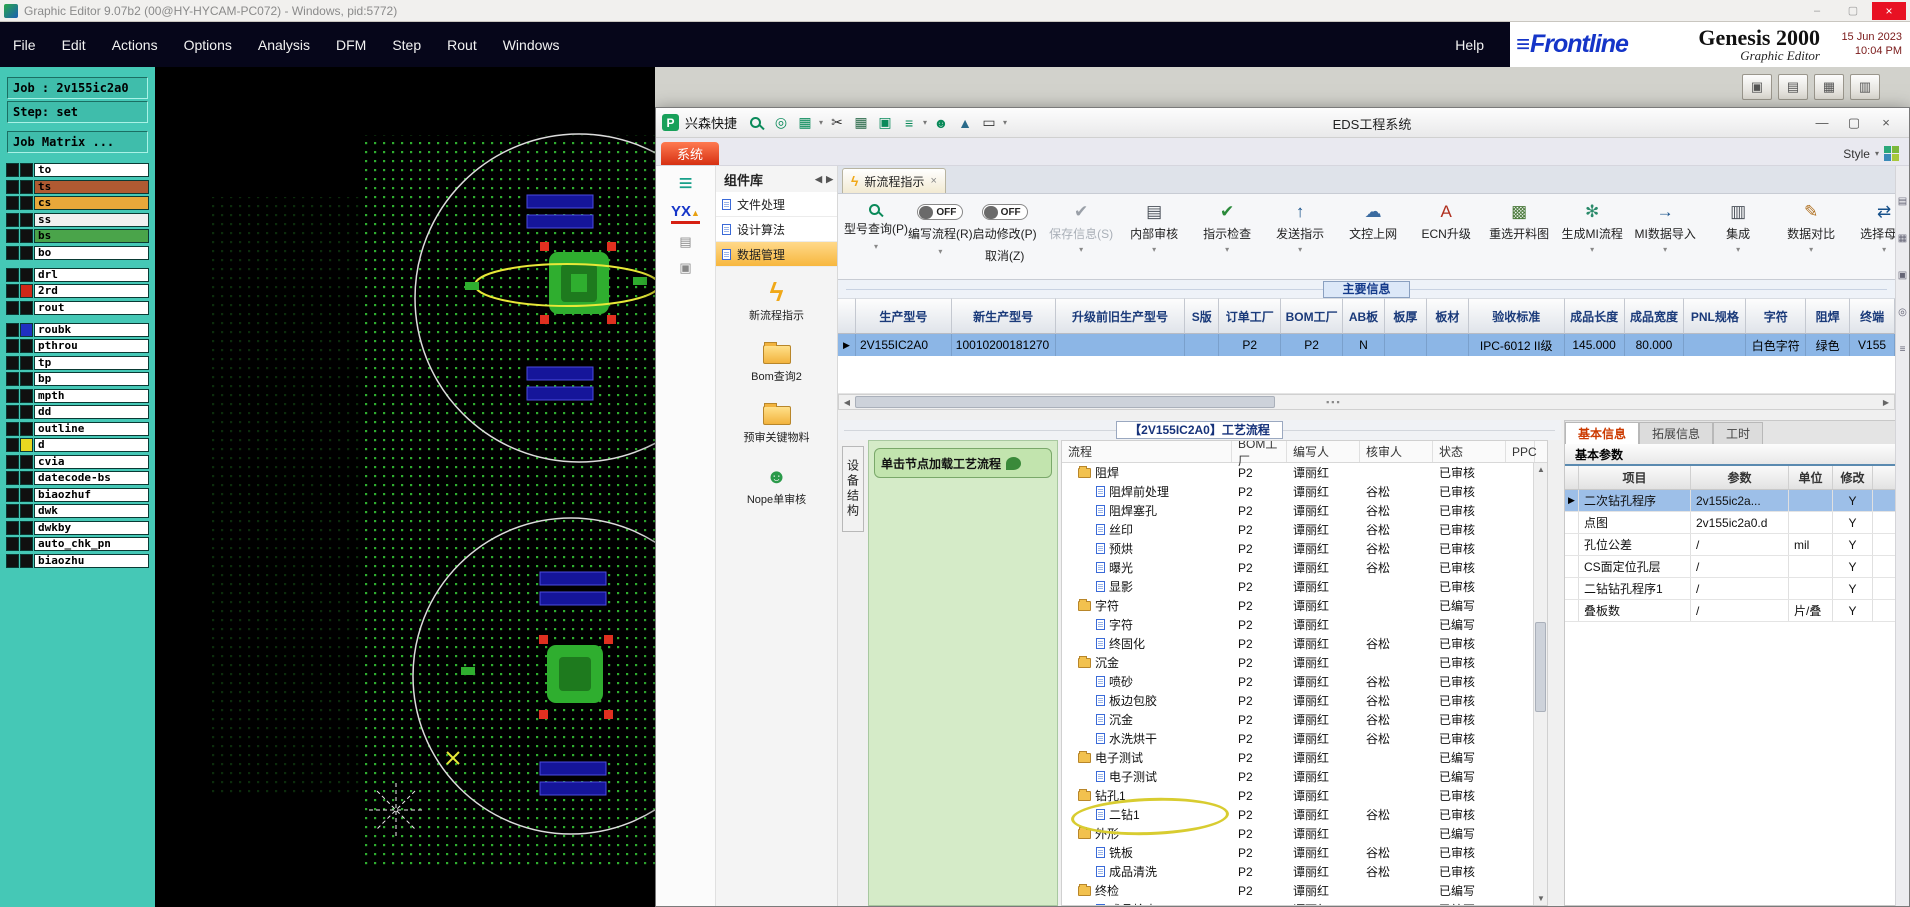 Image resolution: width=1910 pixels, height=907 pixels. What do you see at coordinates (885, 122) in the screenshot?
I see `pages-icon: ▣` at bounding box center [885, 122].